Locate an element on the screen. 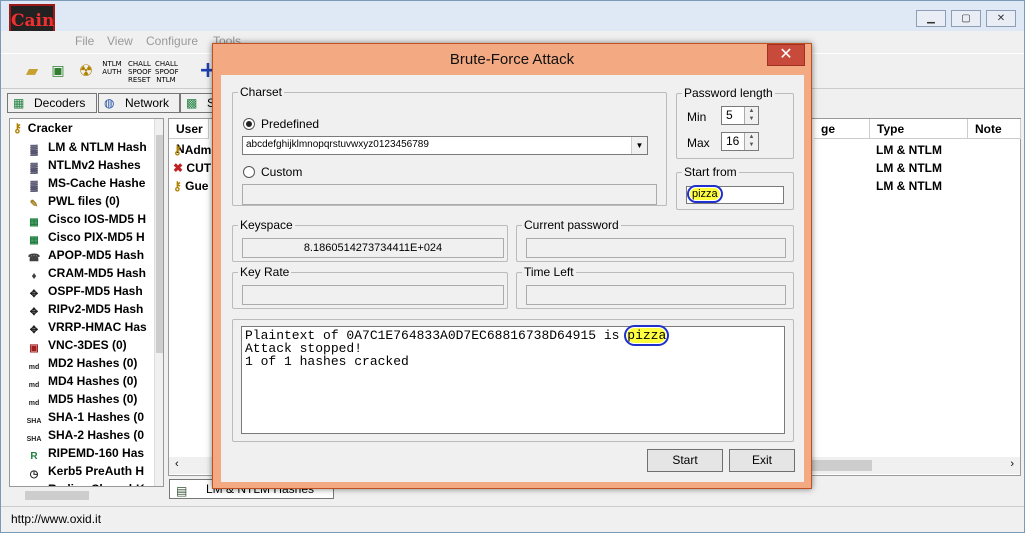 This screenshot has height=533, width=1025. radius-icon: ◈ is located at coordinates (34, 486).